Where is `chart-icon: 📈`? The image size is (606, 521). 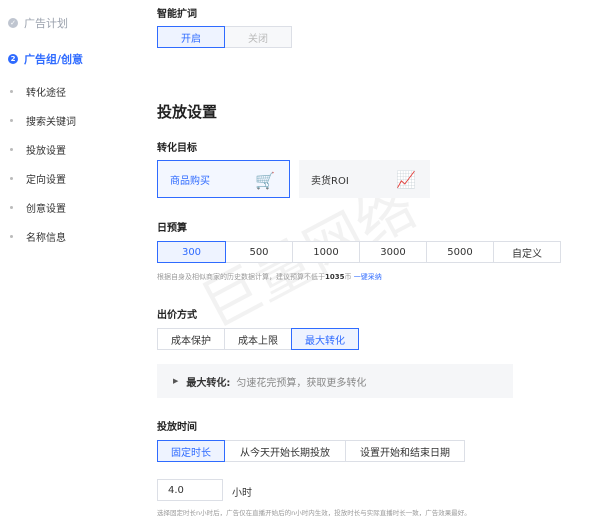 chart-icon: 📈 is located at coordinates (406, 179).